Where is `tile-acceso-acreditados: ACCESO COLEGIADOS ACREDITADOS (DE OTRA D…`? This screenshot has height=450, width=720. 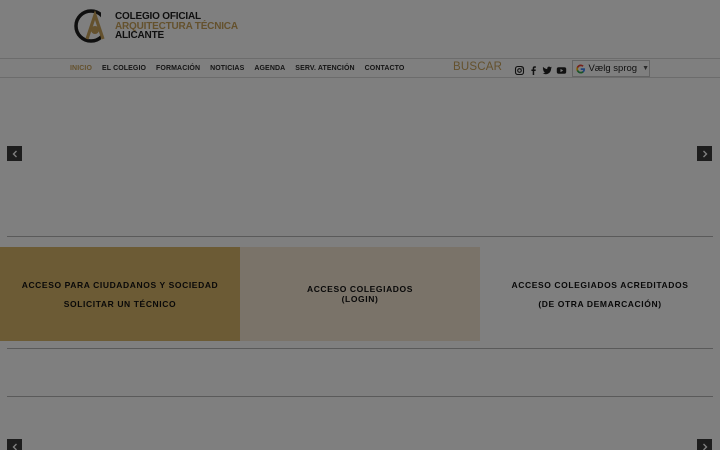
tile-acceso-acreditados: ACCESO COLEGIADOS ACREDITADOS (DE OTRA D… is located at coordinates (600, 294).